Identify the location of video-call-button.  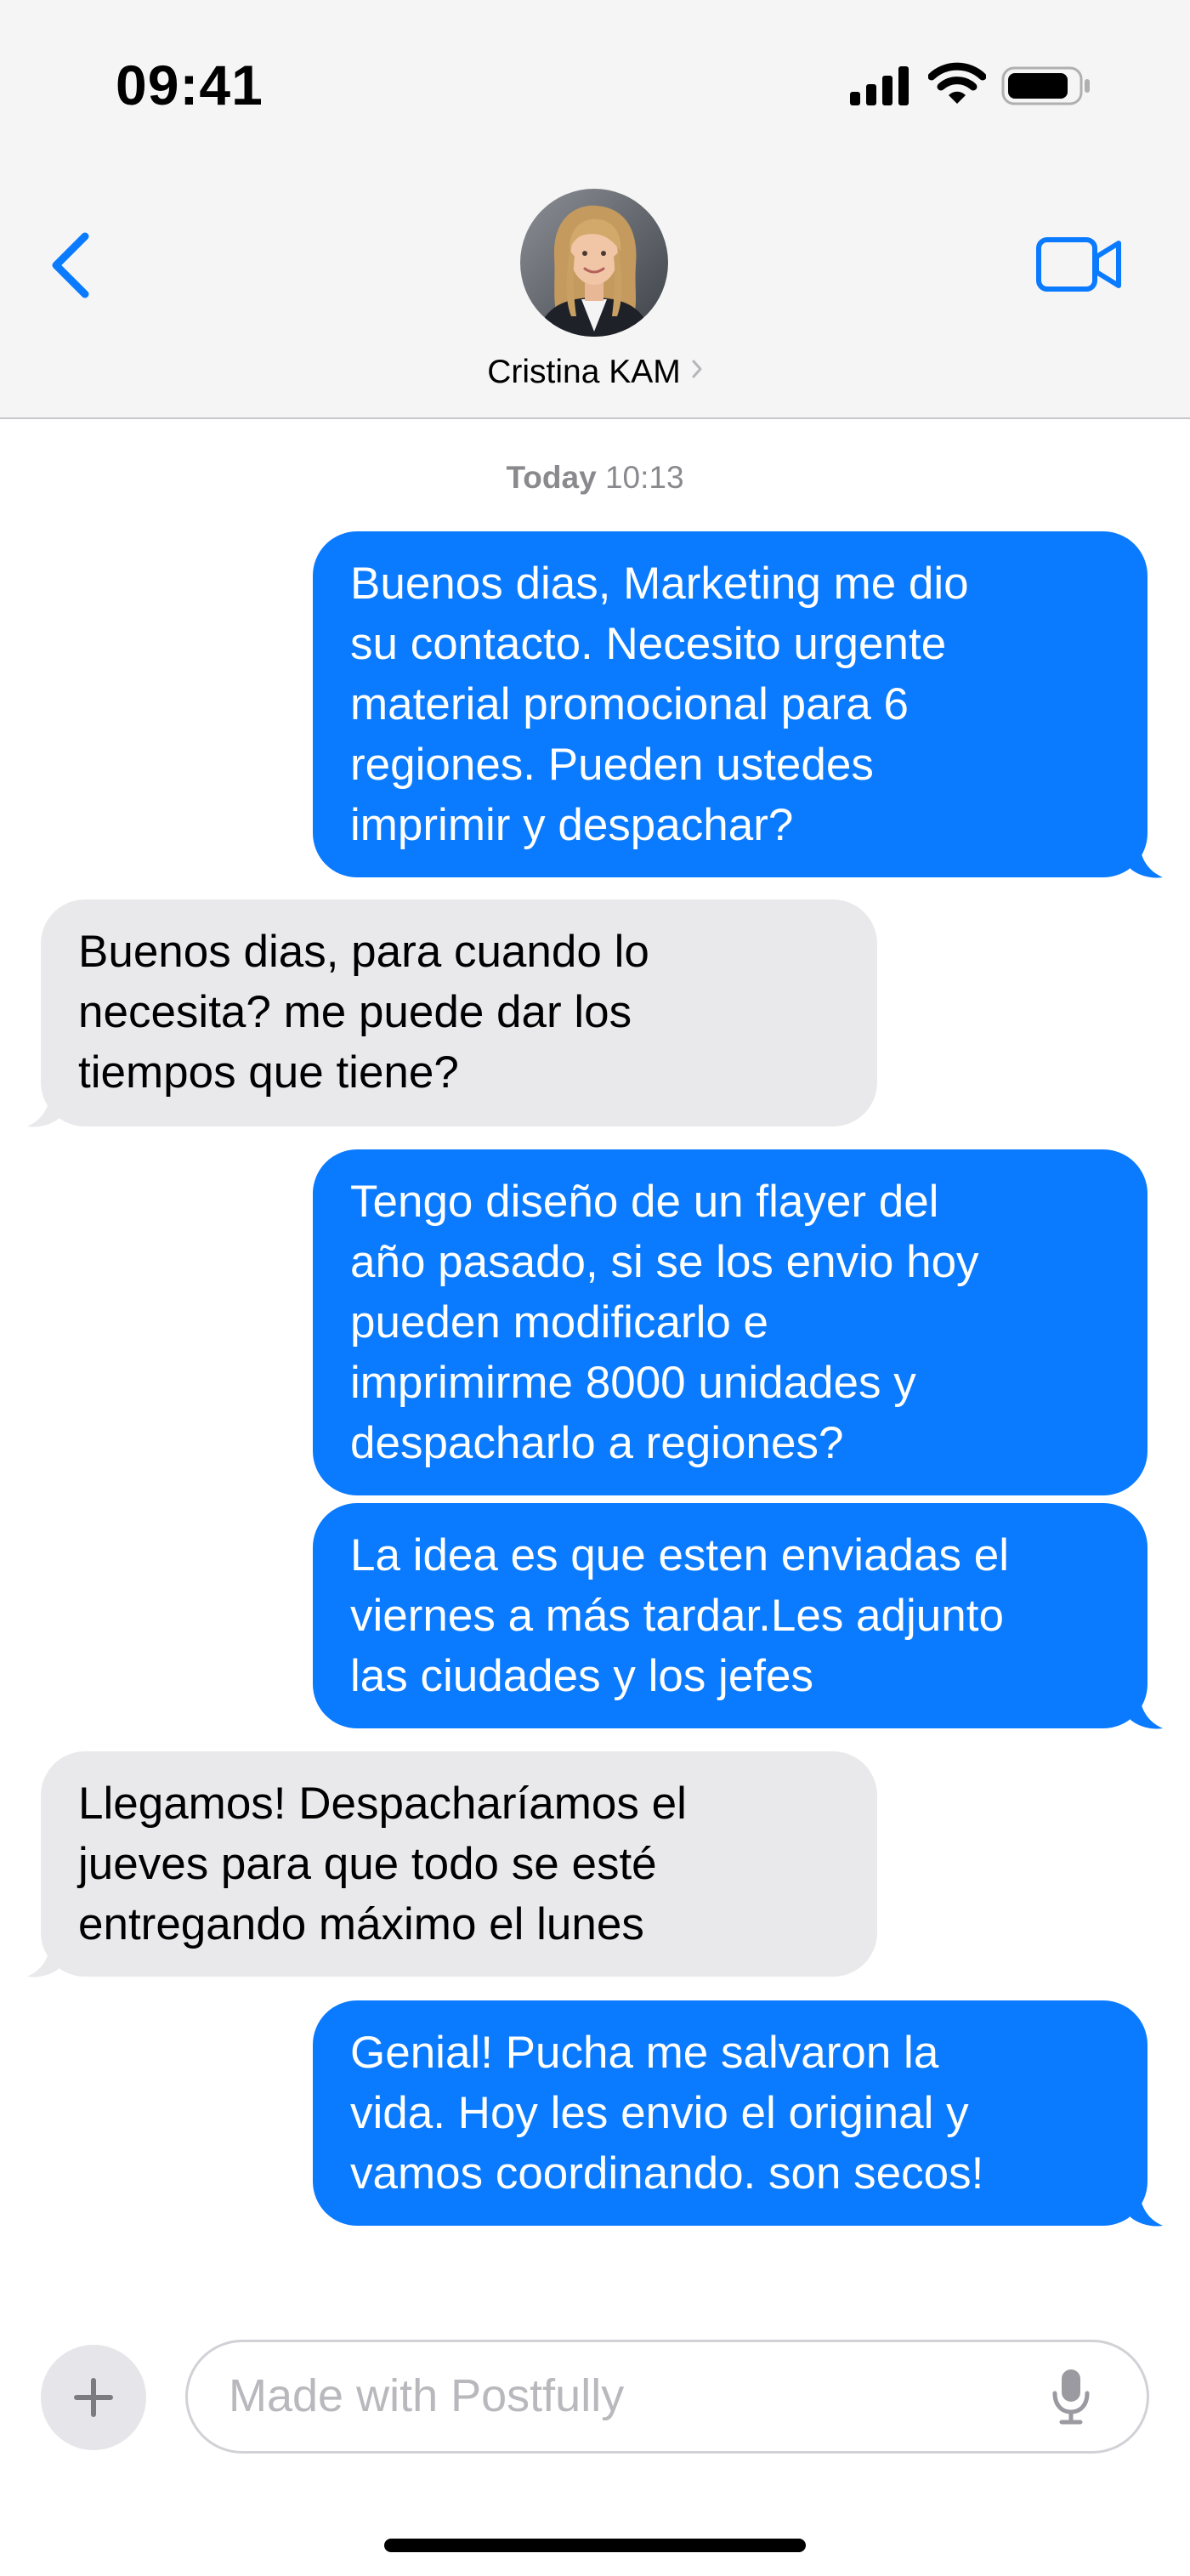
(1079, 265).